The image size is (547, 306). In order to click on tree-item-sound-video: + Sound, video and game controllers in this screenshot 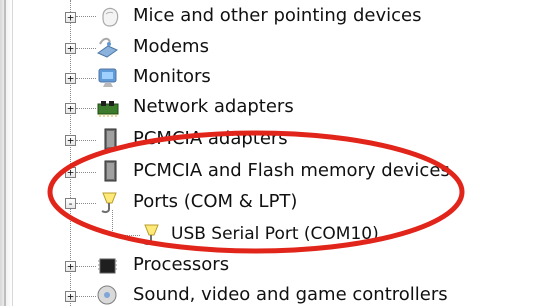, I will do `click(270, 294)`.